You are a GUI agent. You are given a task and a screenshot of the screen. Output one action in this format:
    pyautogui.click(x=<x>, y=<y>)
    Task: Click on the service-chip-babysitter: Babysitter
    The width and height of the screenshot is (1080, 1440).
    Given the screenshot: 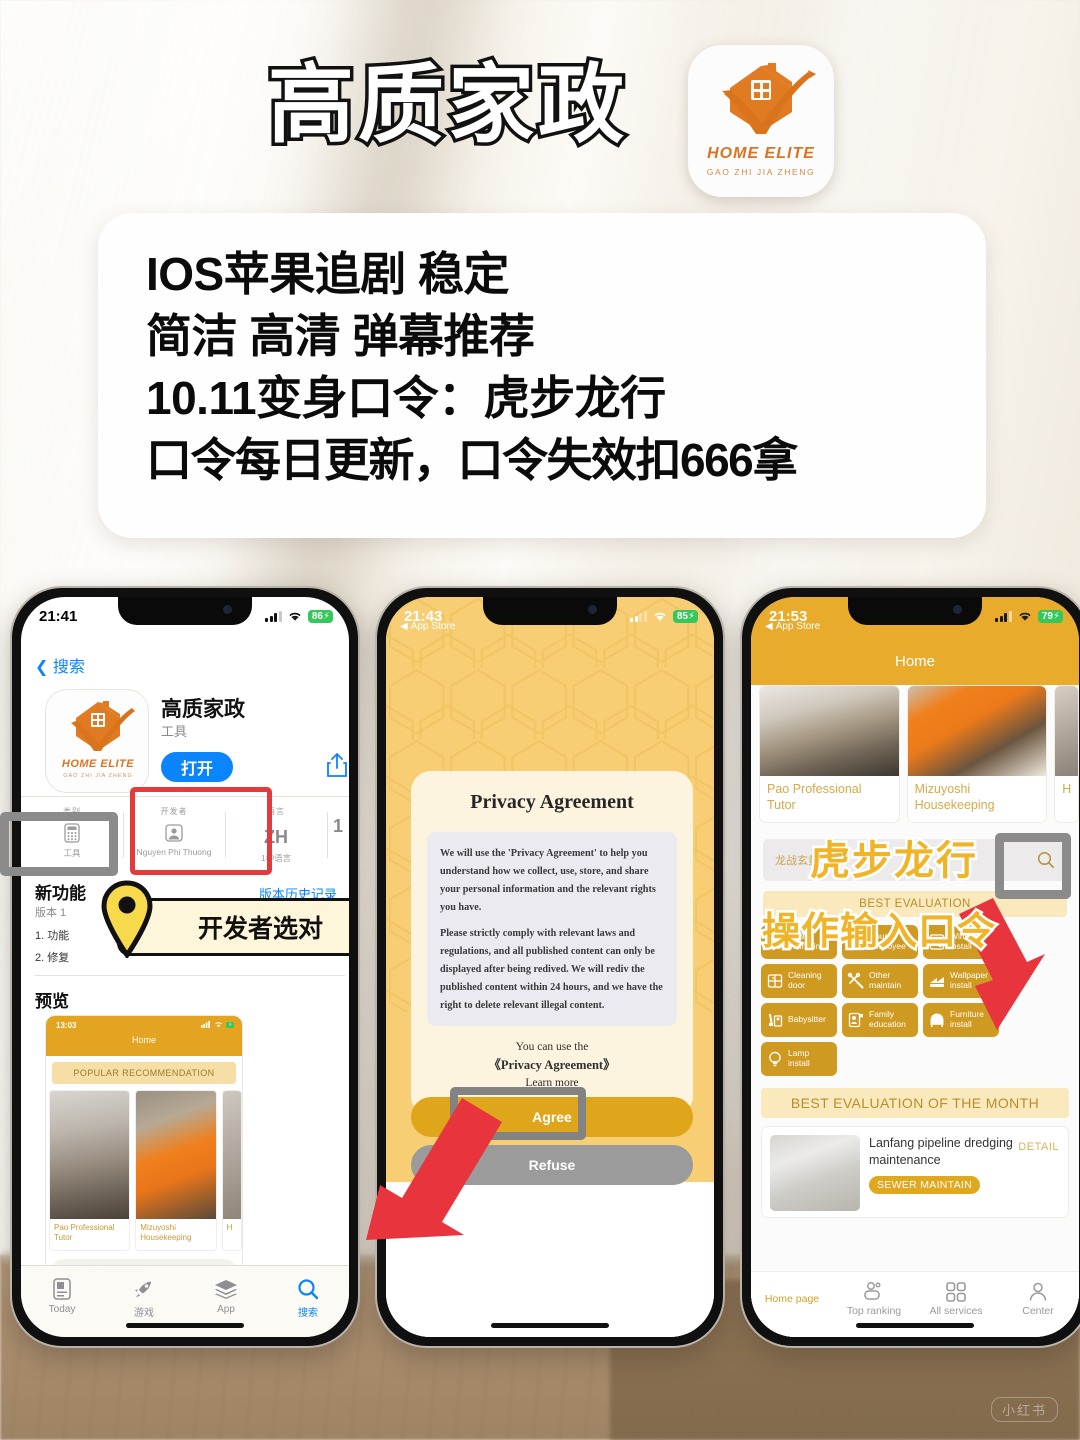 What is the action you would take?
    pyautogui.click(x=799, y=1020)
    